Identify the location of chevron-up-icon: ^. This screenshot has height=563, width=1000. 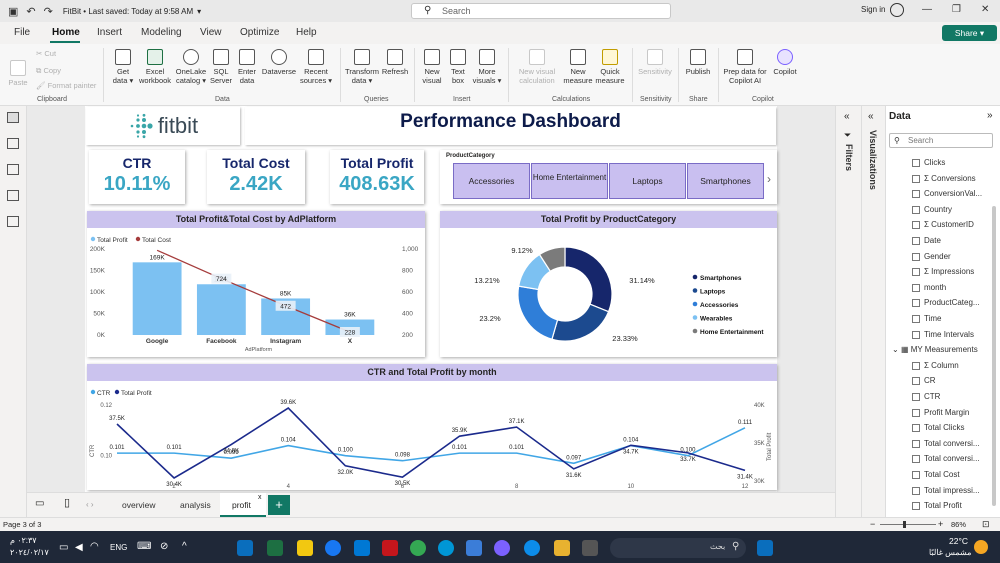
(184, 546).